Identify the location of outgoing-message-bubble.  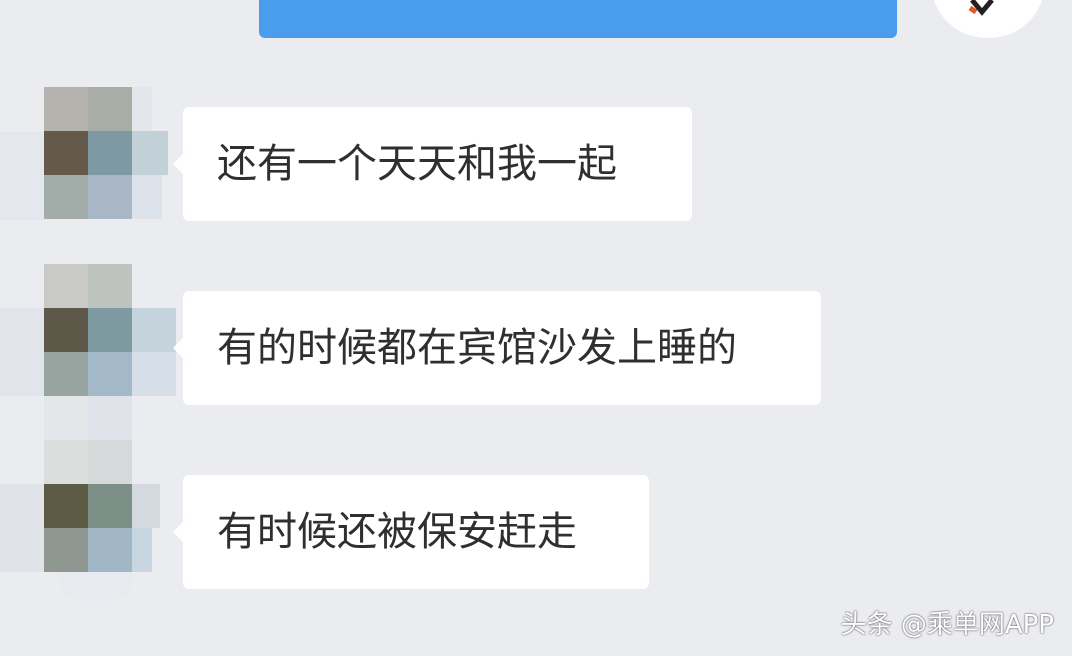
(578, 19).